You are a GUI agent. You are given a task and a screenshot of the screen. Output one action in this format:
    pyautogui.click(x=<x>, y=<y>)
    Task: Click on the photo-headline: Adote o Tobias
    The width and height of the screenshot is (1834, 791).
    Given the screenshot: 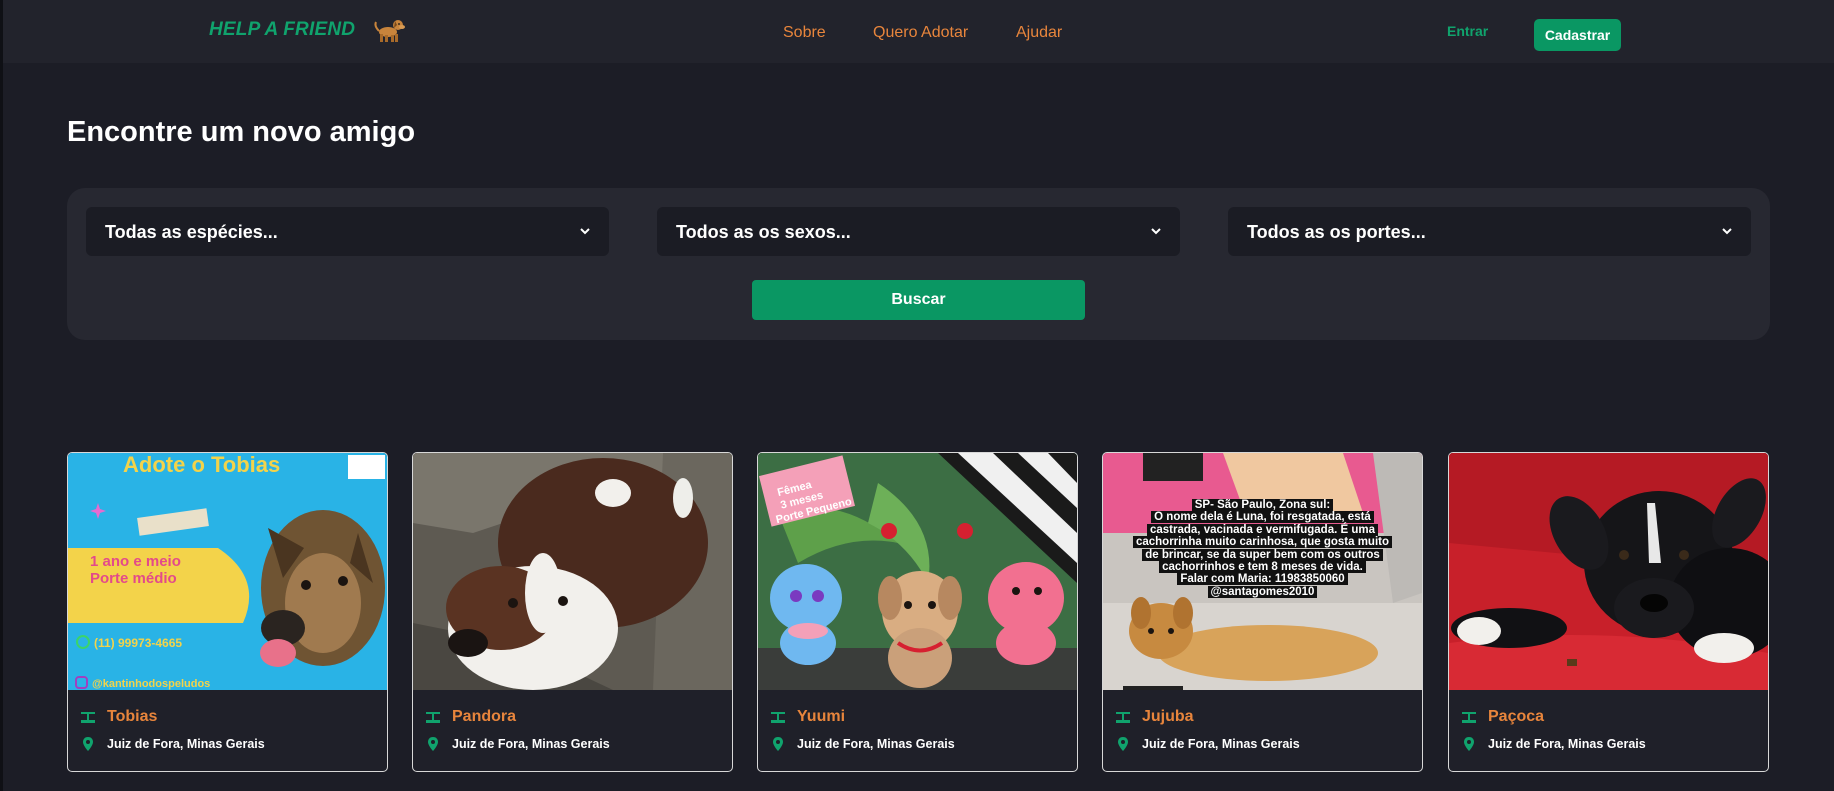 What is the action you would take?
    pyautogui.click(x=201, y=465)
    